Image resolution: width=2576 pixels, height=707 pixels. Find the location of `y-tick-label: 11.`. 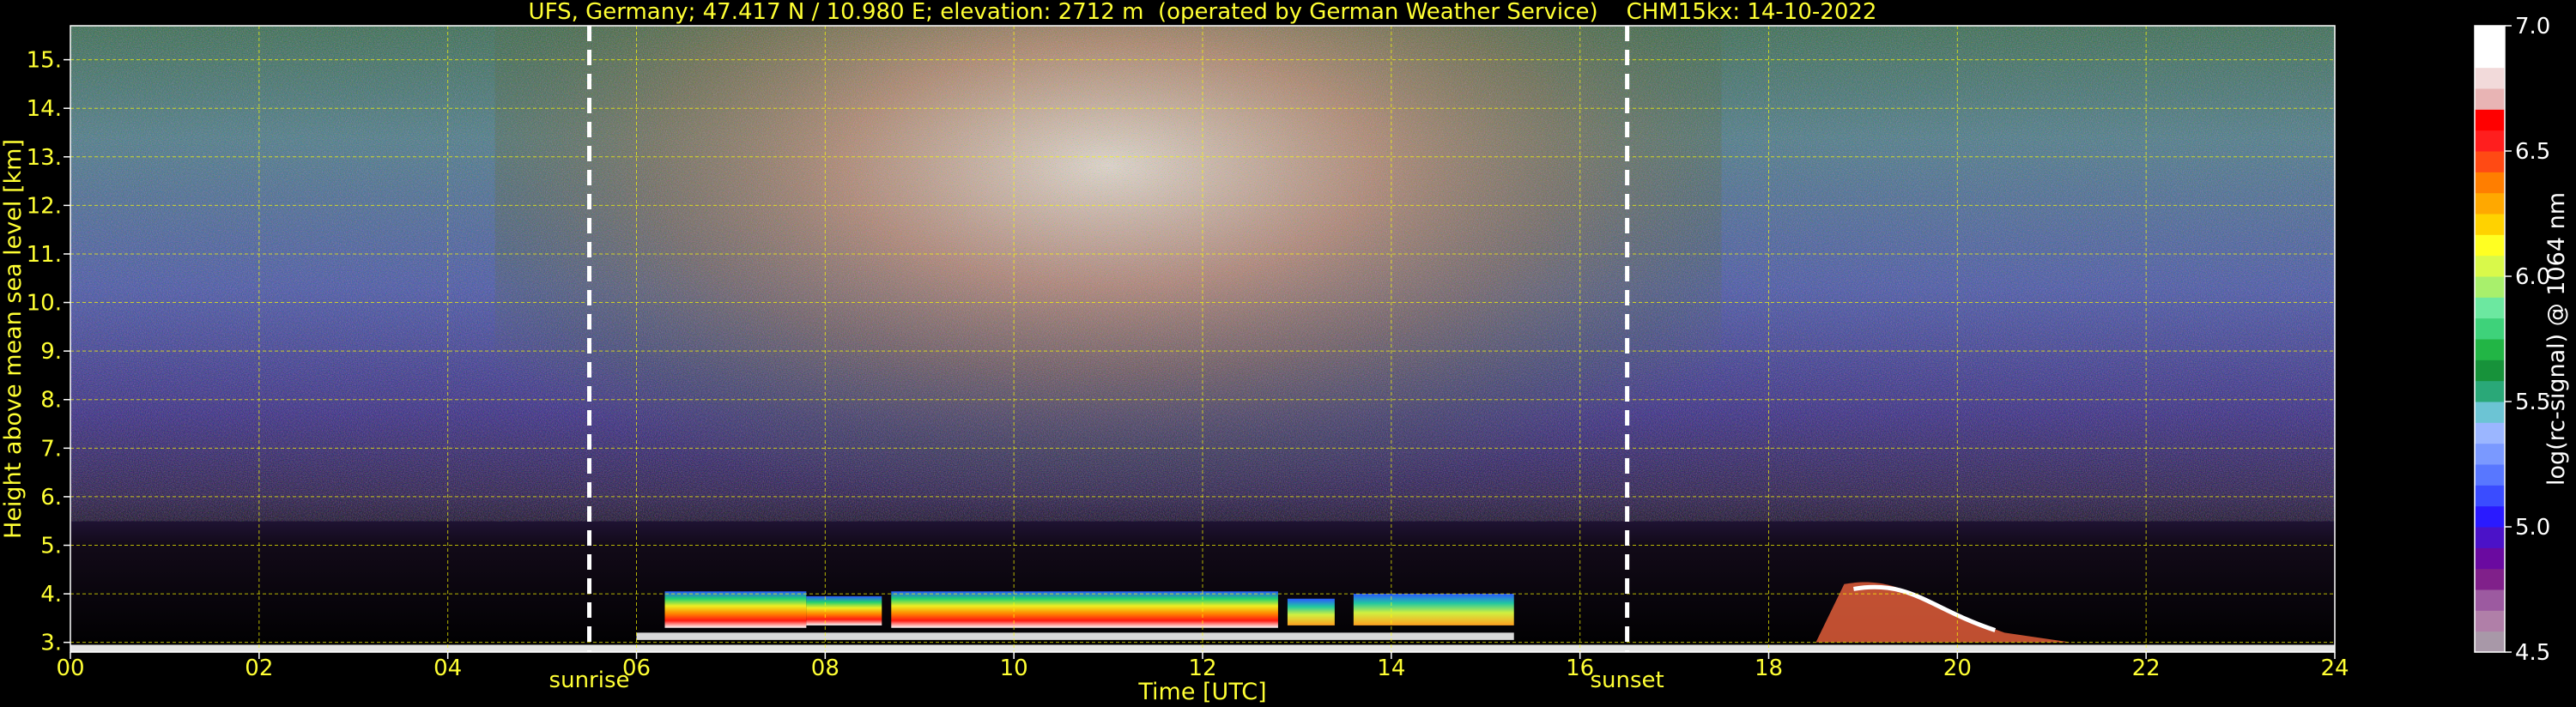

y-tick-label: 11. is located at coordinates (44, 255).